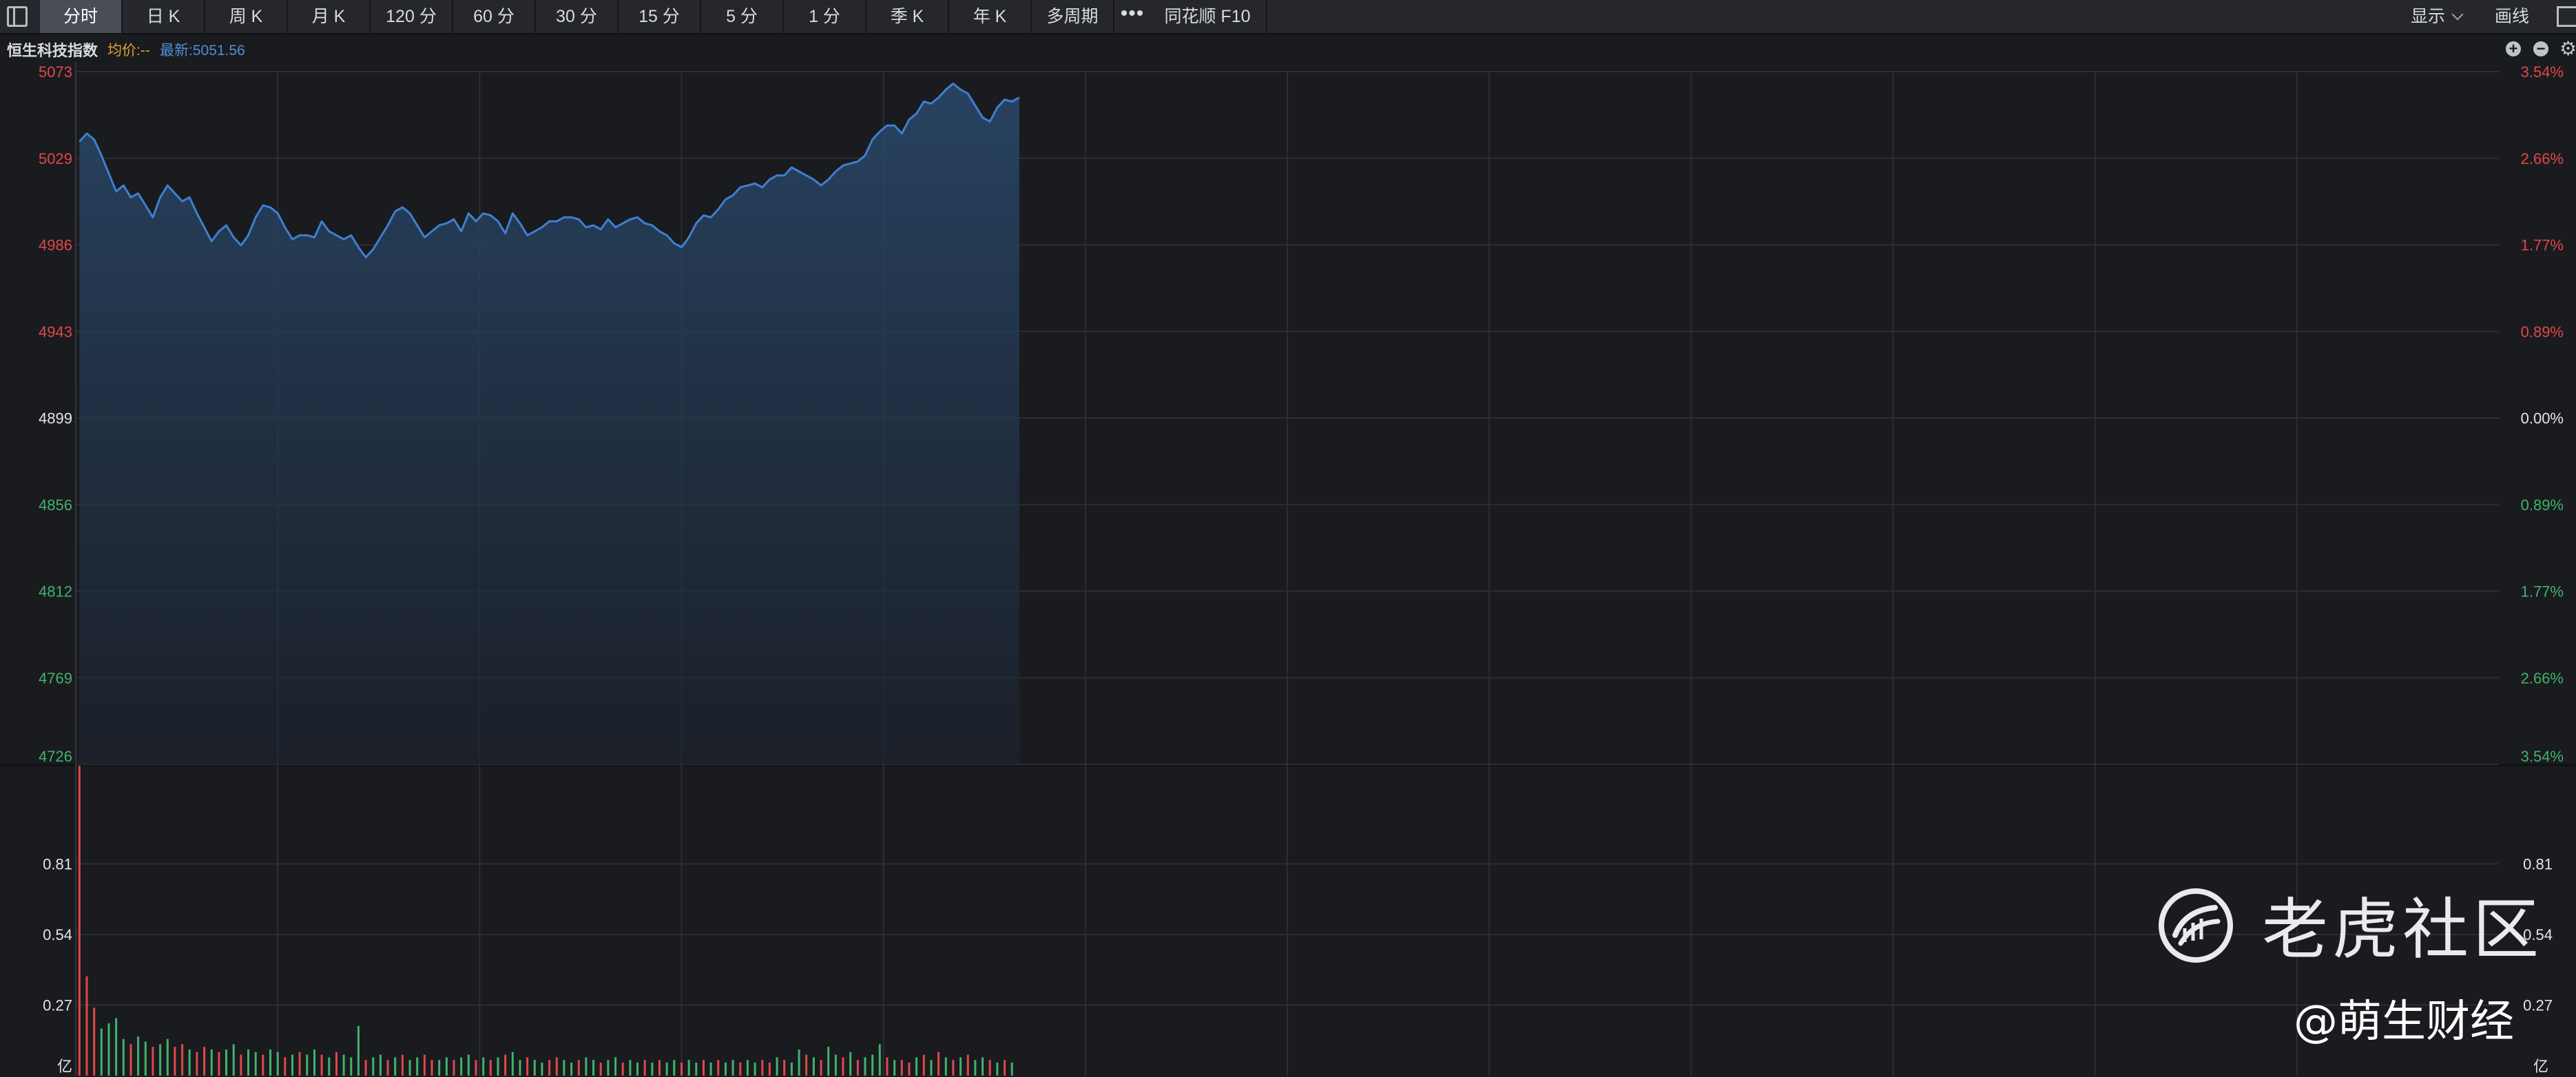  Describe the element at coordinates (742, 16) in the screenshot. I see `period-tab-8: 5 分` at that location.